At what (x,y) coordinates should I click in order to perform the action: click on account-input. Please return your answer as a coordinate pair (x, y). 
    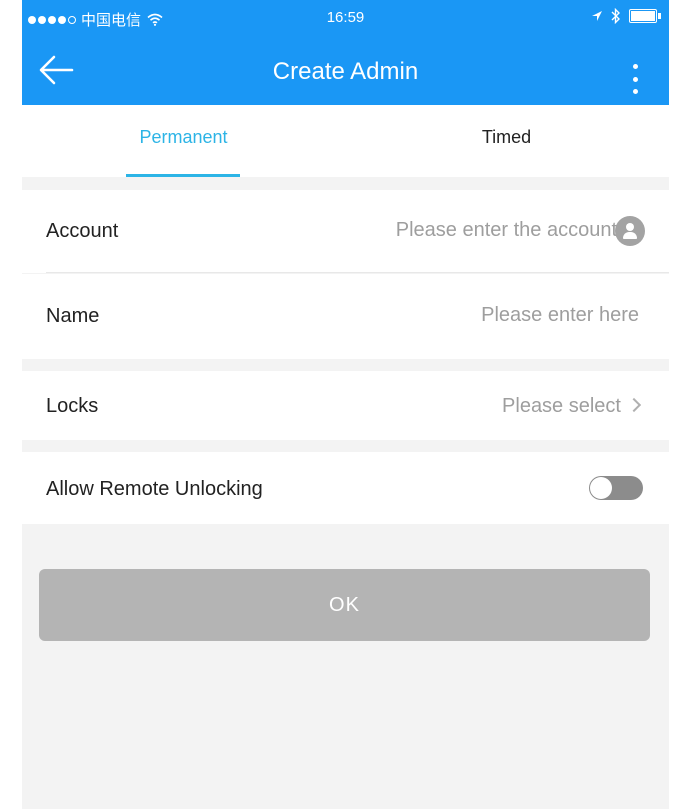
    Looking at the image, I should click on (457, 230).